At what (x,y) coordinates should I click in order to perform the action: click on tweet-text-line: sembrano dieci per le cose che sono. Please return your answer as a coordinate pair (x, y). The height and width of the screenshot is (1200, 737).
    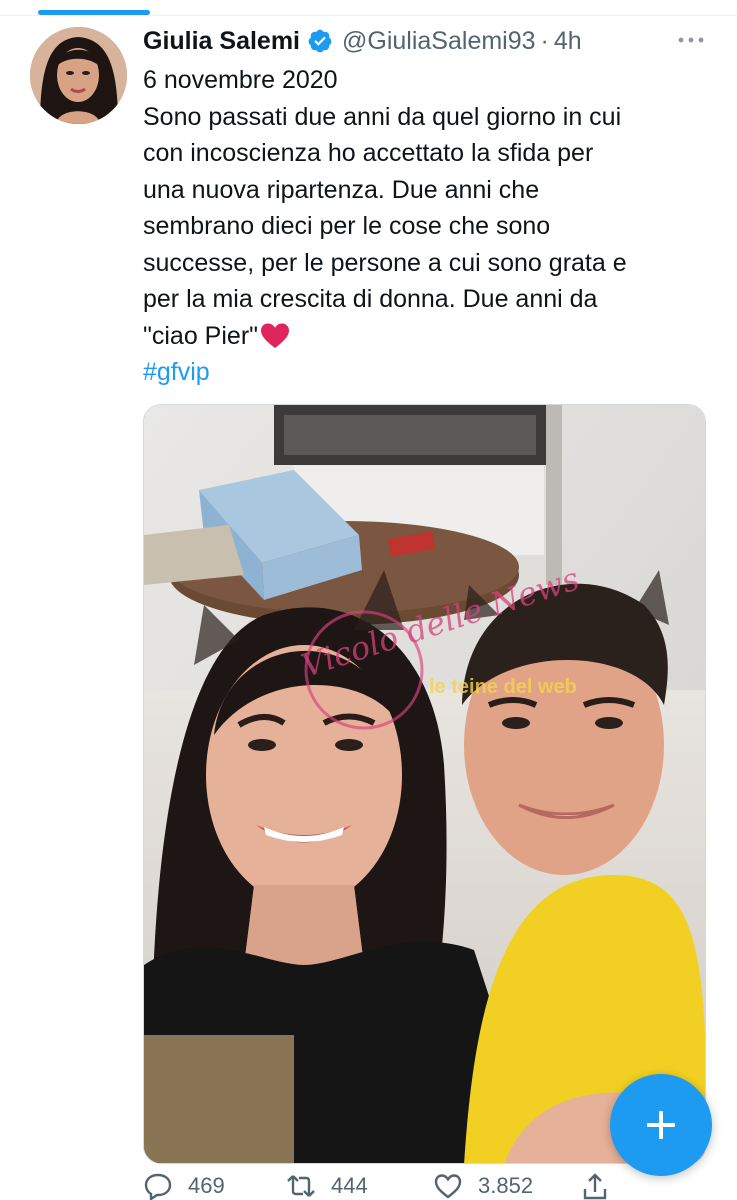
    Looking at the image, I should click on (347, 226).